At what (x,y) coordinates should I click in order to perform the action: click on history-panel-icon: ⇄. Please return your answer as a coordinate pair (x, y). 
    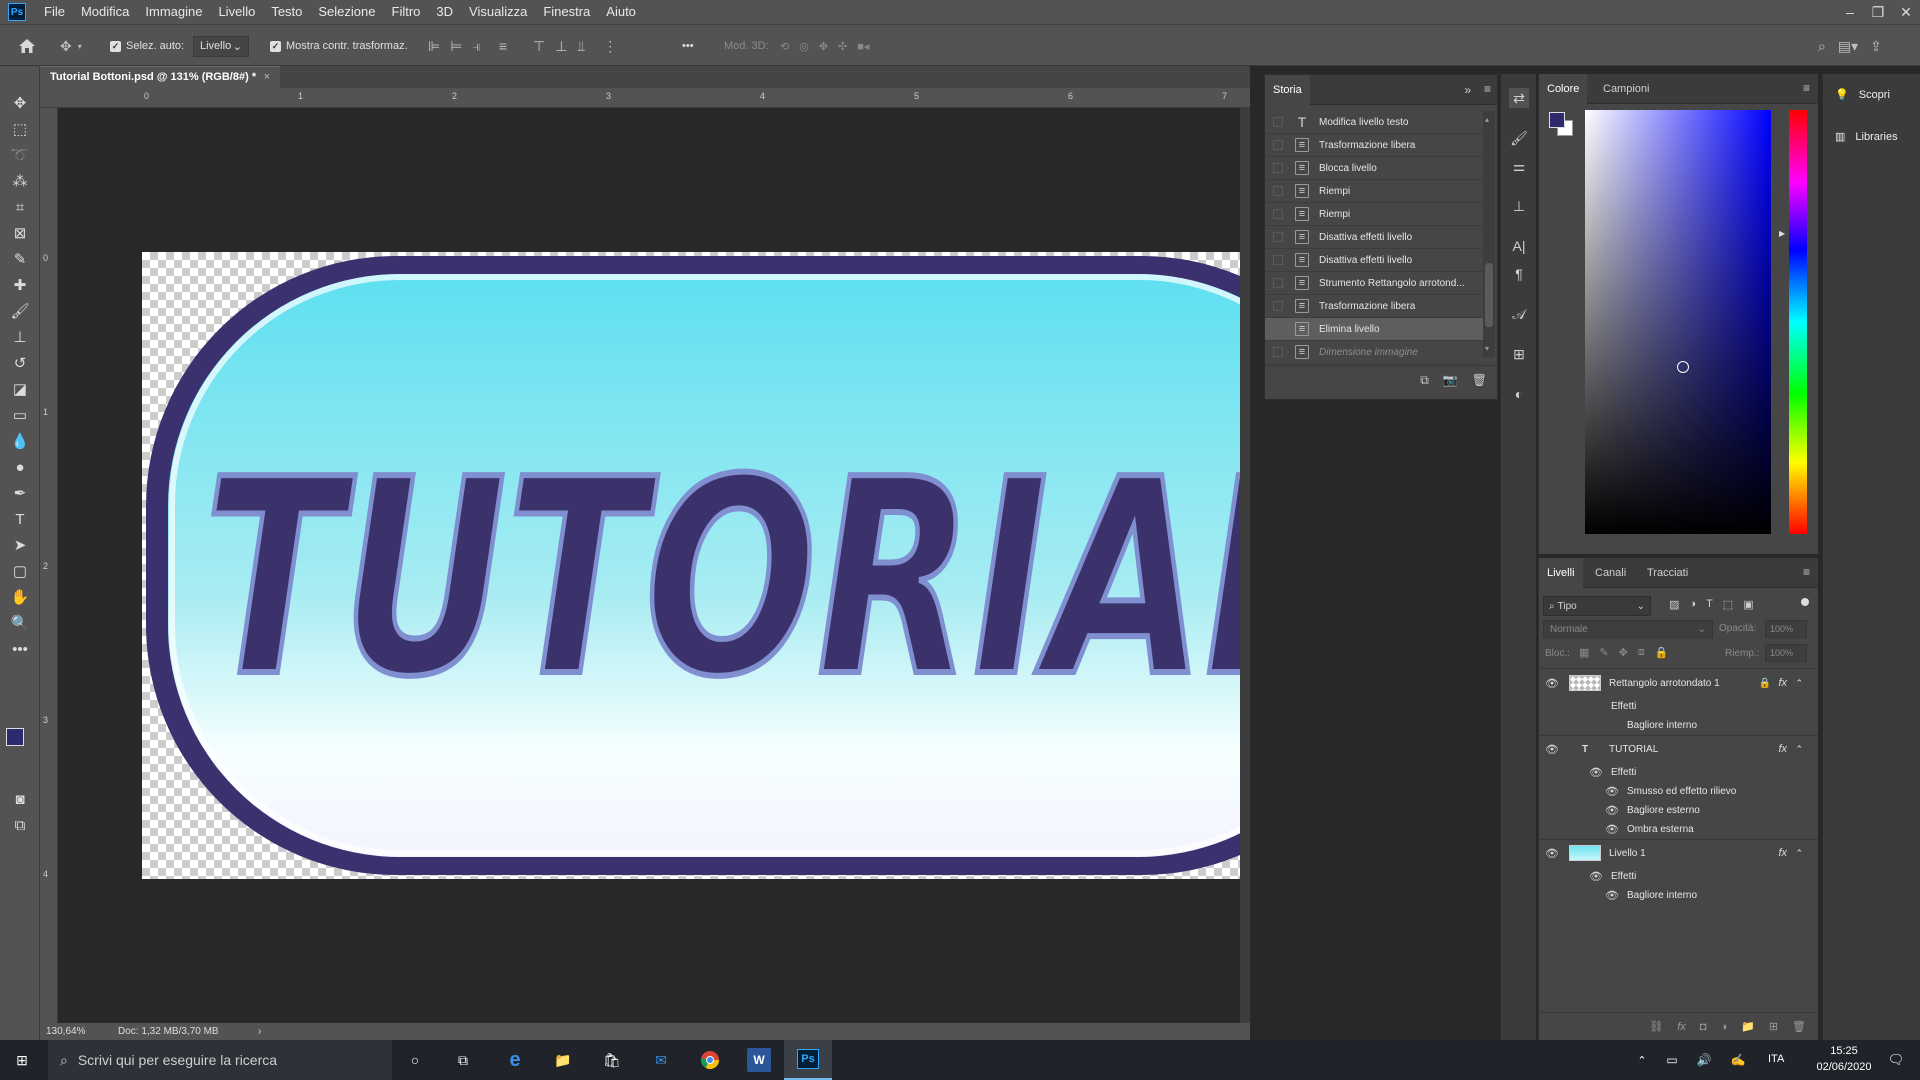
    Looking at the image, I should click on (1519, 98).